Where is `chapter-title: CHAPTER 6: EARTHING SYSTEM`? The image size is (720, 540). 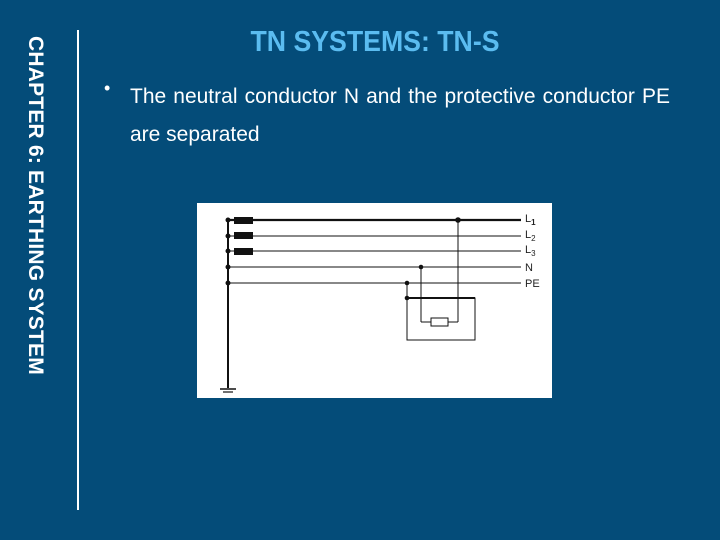
chapter-title: CHAPTER 6: EARTHING SYSTEM is located at coordinates (35, 205).